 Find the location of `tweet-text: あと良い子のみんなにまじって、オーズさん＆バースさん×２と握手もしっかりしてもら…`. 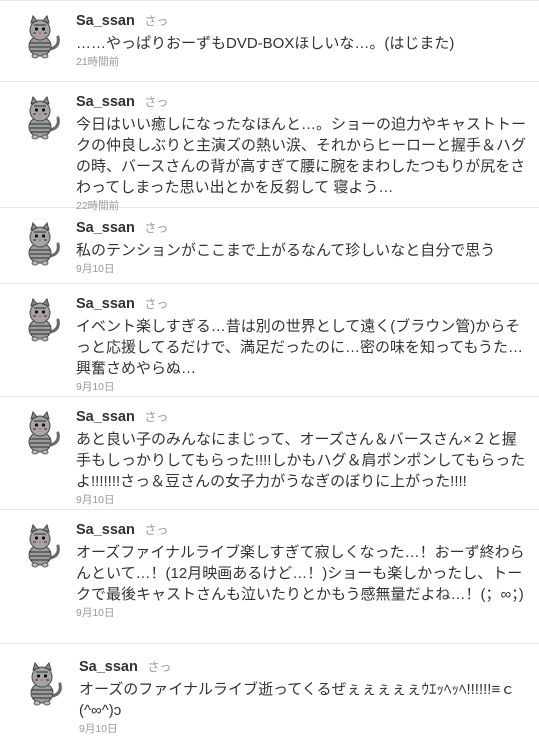

tweet-text: あと良い子のみんなにまじって、オーズさん＆バースさん×２と握手もしっかりしてもら… is located at coordinates (301, 460).